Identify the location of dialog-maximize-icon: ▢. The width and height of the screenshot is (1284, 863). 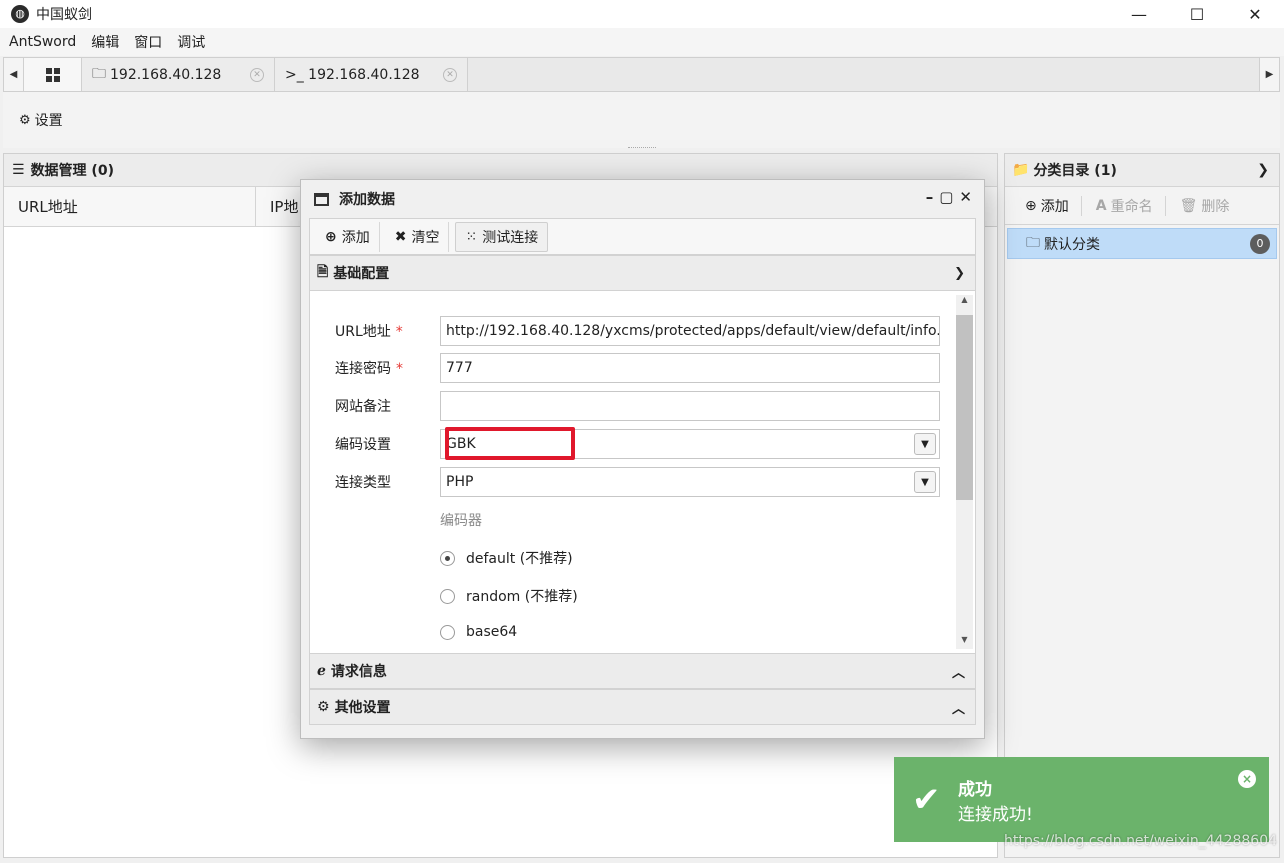
(946, 197).